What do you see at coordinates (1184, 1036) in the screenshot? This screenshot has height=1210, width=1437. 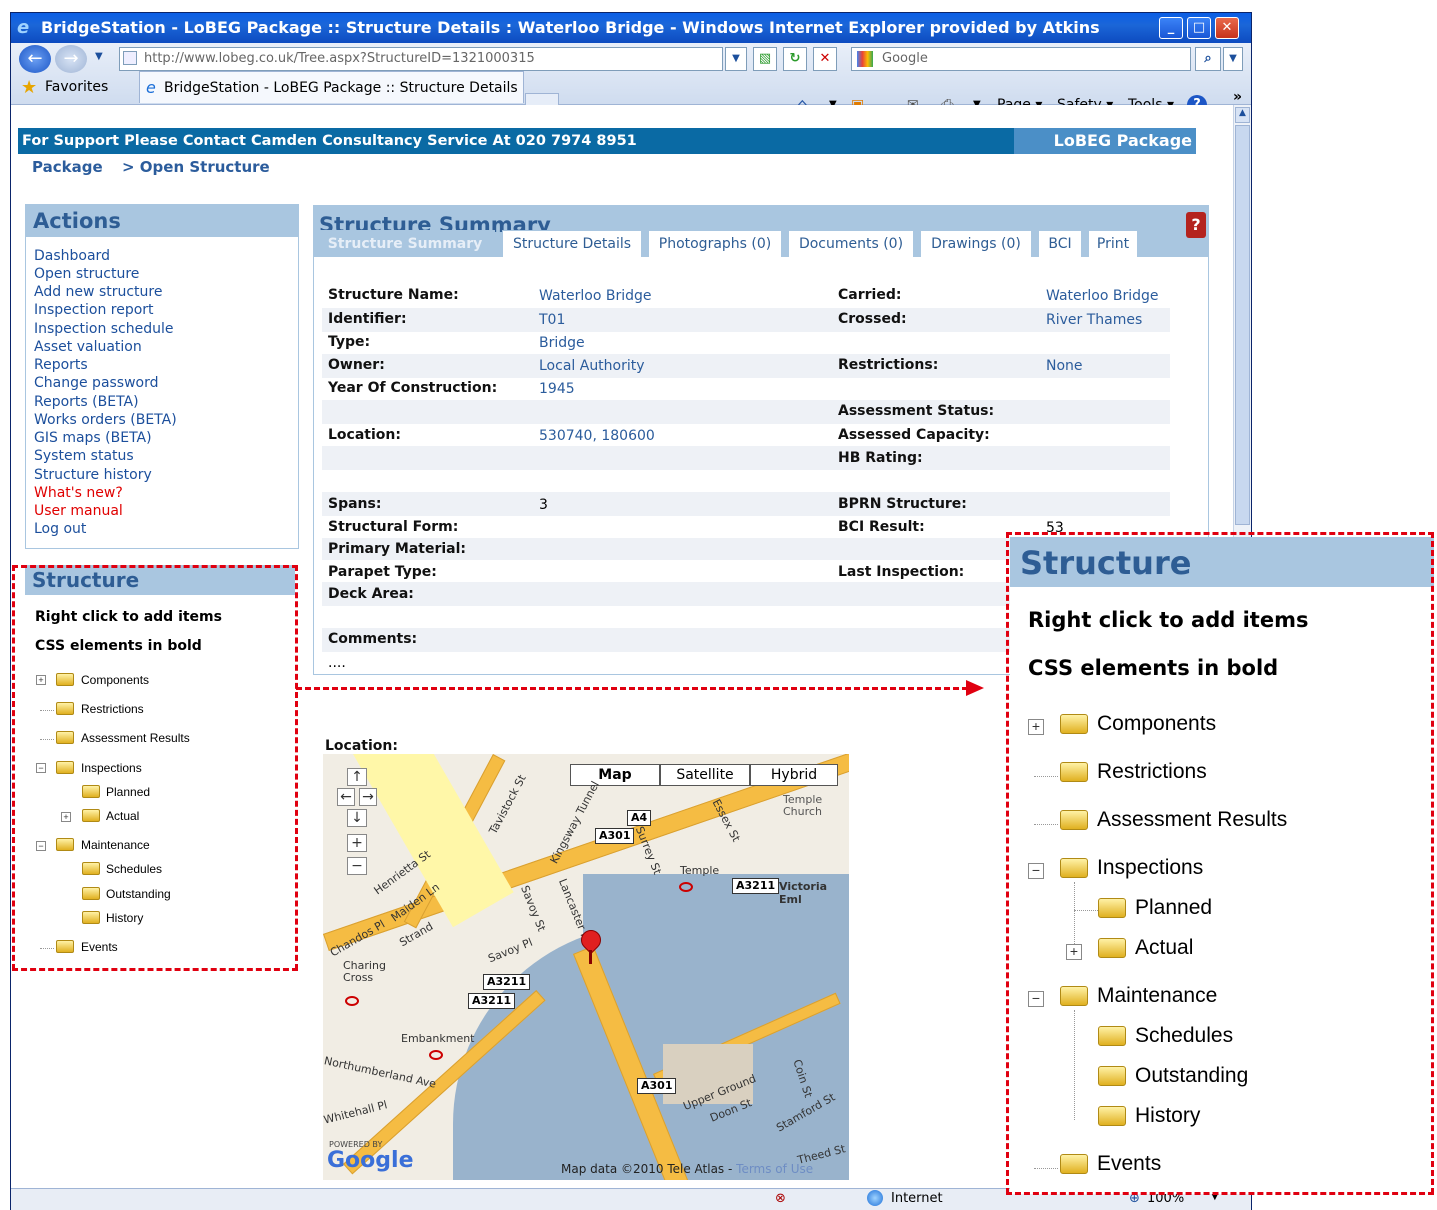 I see `zoomed-node-schedules: Schedules` at bounding box center [1184, 1036].